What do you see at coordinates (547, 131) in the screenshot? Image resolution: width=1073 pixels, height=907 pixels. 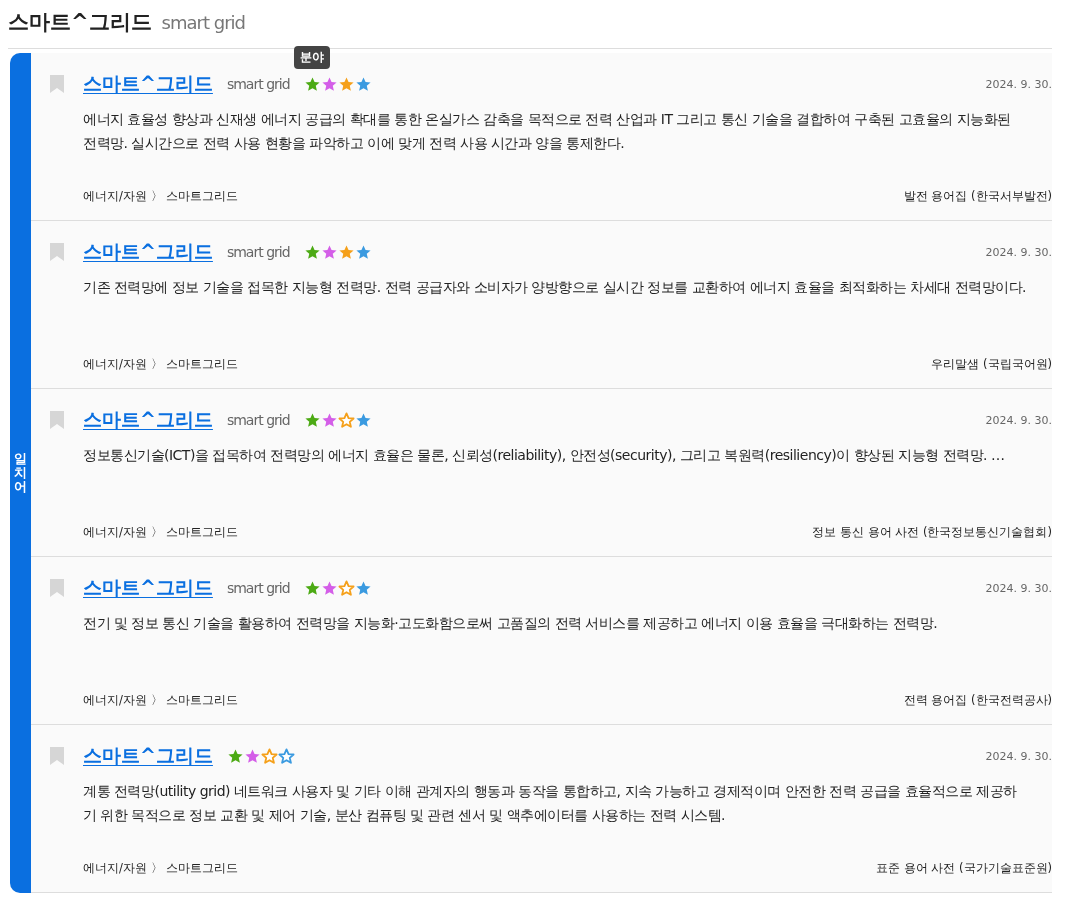 I see `definition: 에너지 효율성 향상과 신재생 에너지 공급의 확대를 통한 온실가스 감축을 목적으로 전력 산업과 IT 그리고 통신 기술을 결합하여 구축된 고효율의 지능화된 전력망. 실시간으로 전력 사용 현황을 파악하고 이에 맞게 전력 사용 시간과 양을 통제한다.` at bounding box center [547, 131].